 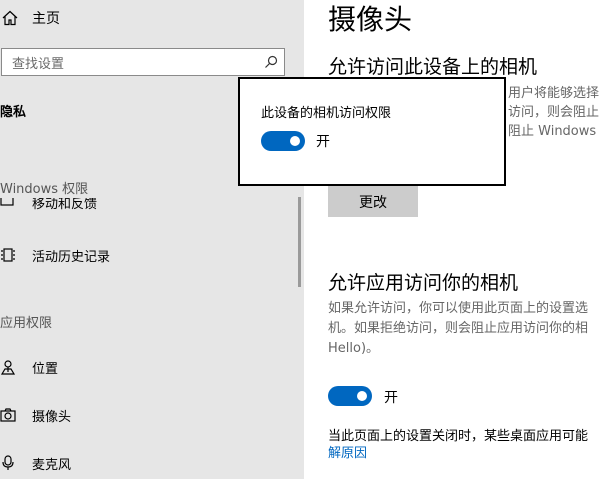 What do you see at coordinates (354, 348) in the screenshot?
I see `apps-description-line: Hello)。` at bounding box center [354, 348].